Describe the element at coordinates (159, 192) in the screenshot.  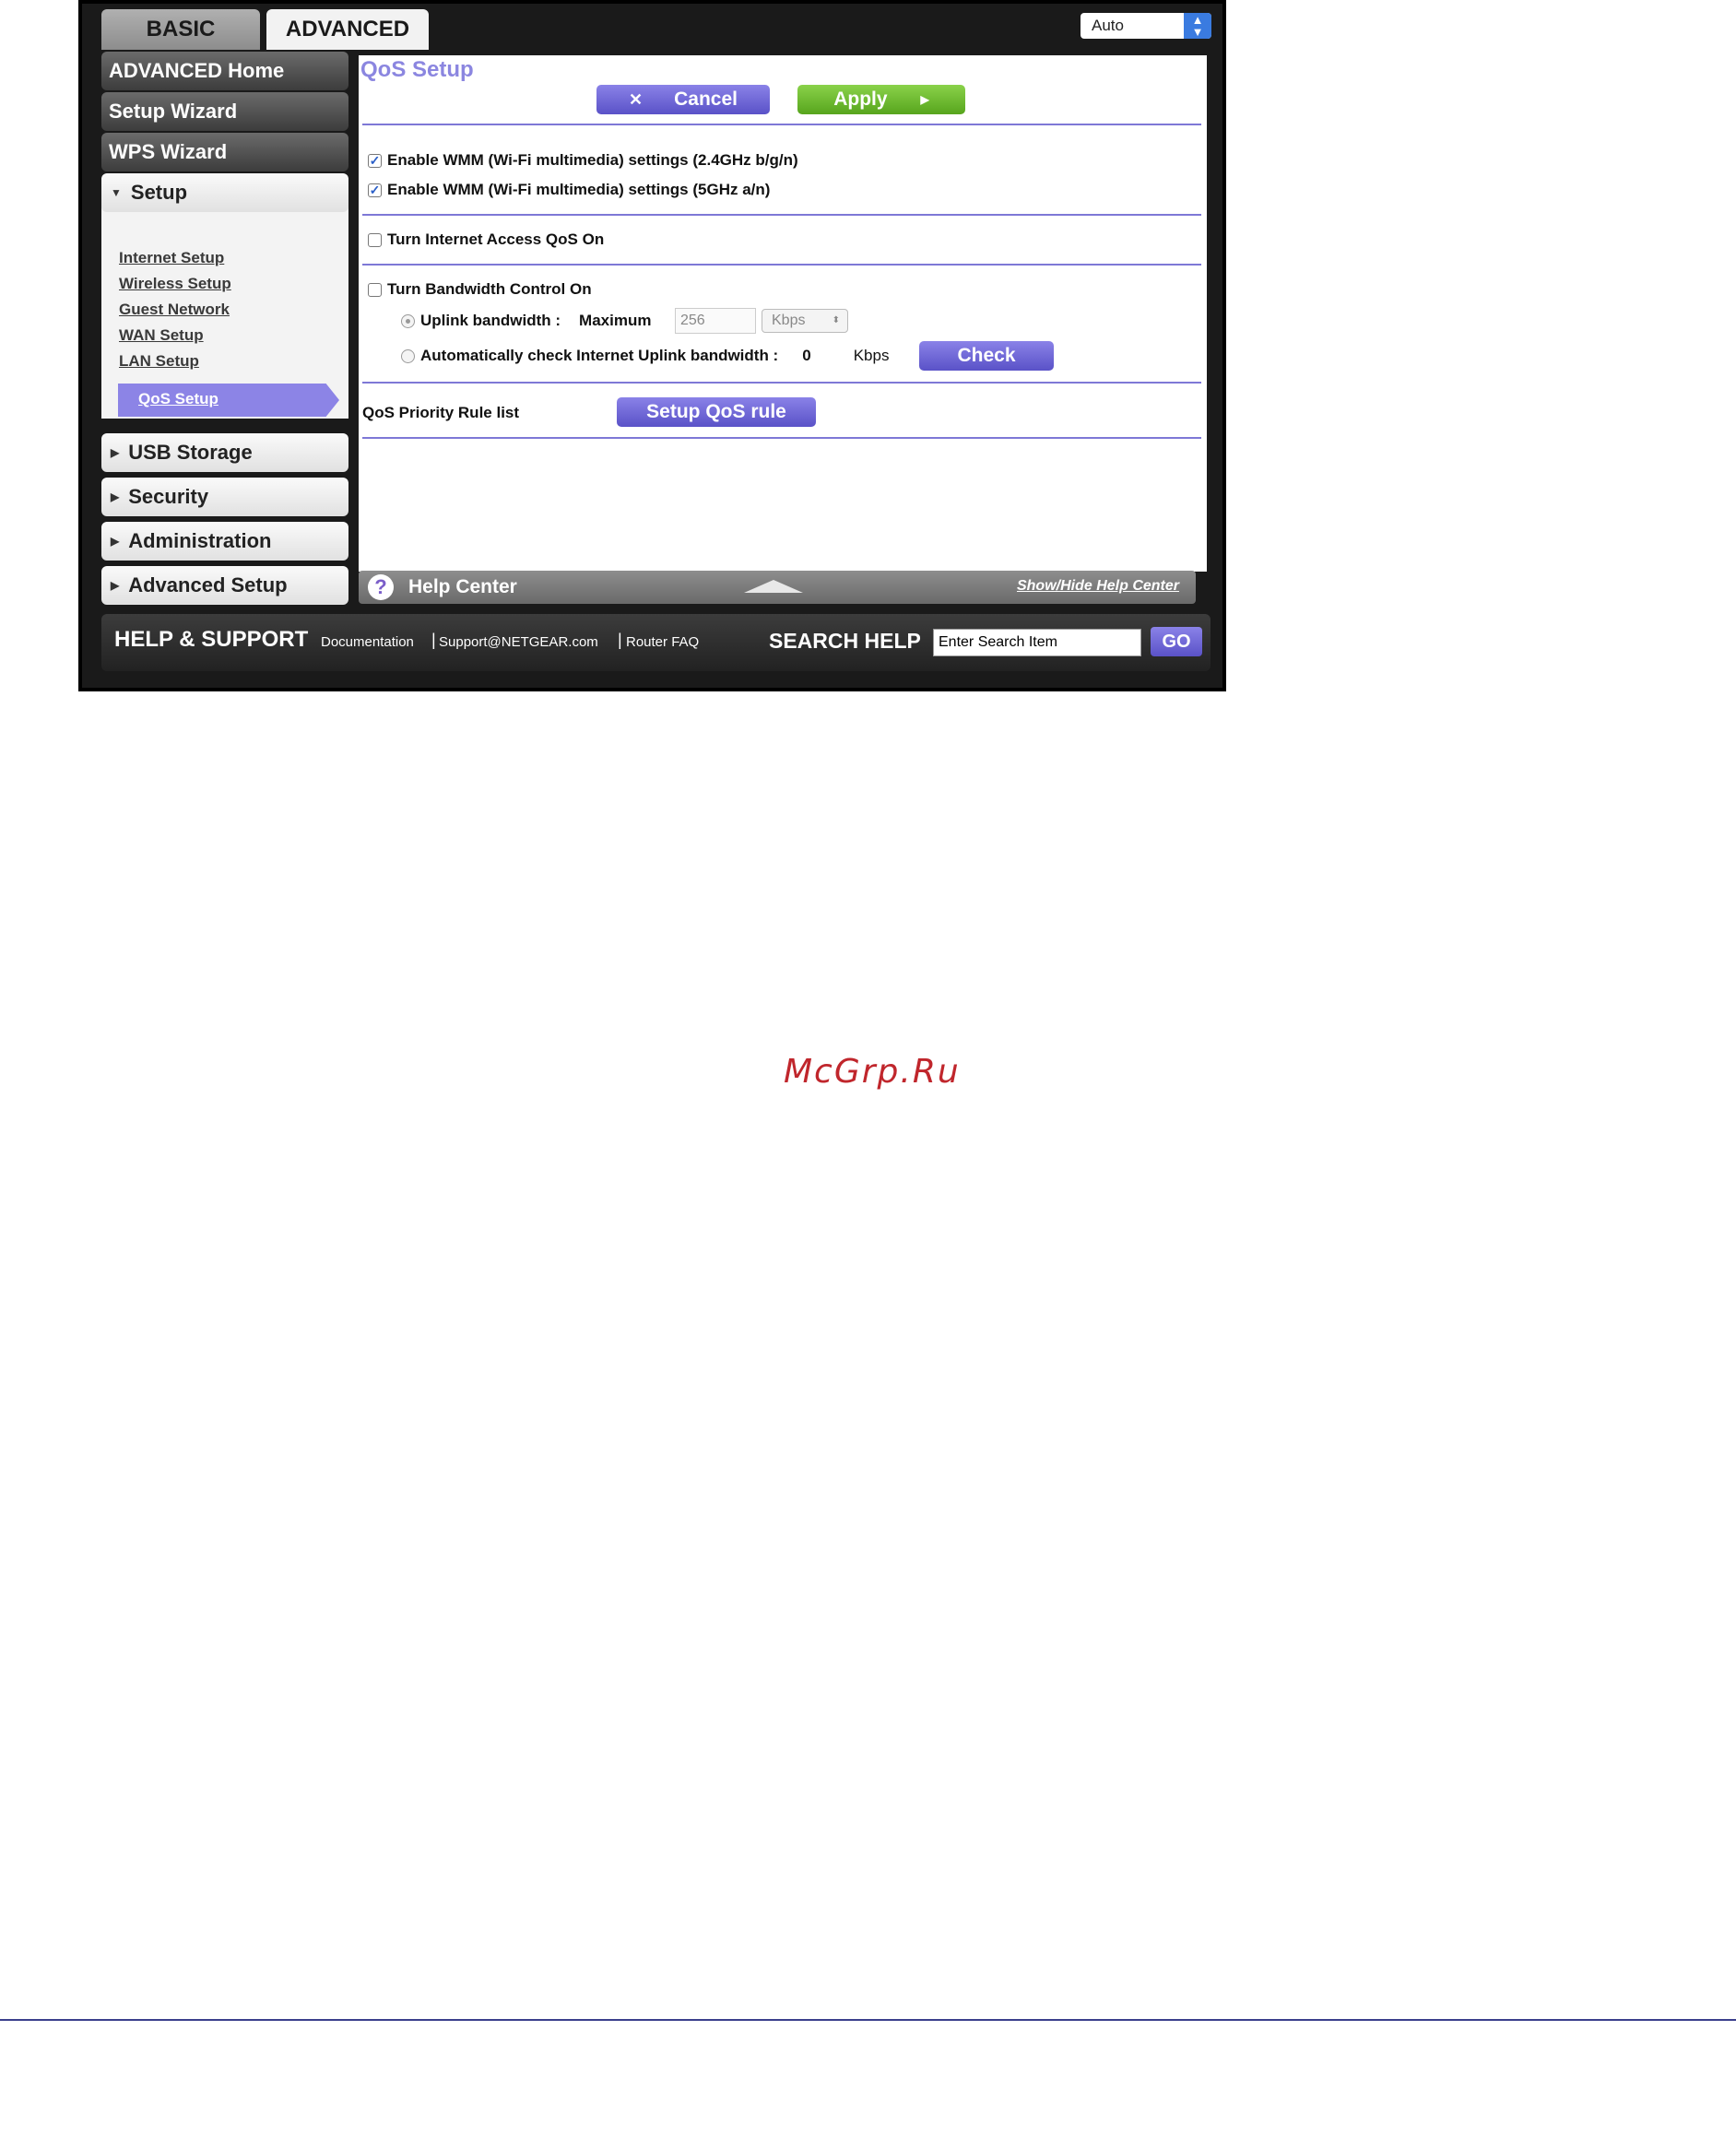
I see `nav-setup-label: Setup` at that location.